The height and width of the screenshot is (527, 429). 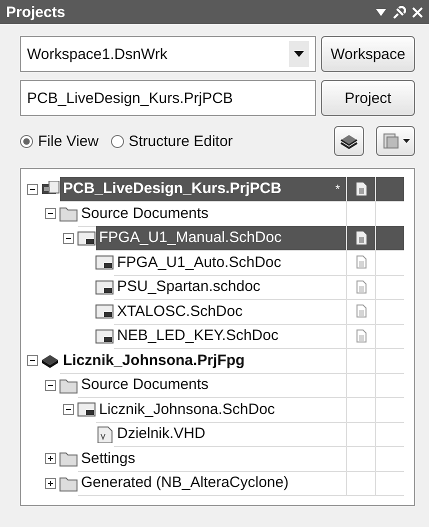 I want to click on layers-button, so click(x=349, y=141).